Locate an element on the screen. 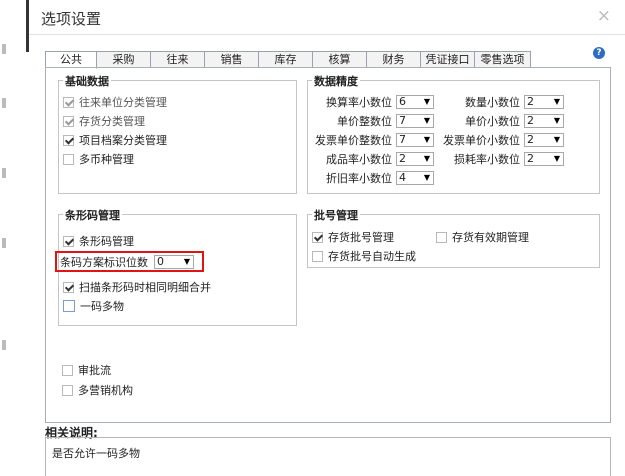  dialog-title: 选项设置 is located at coordinates (71, 19).